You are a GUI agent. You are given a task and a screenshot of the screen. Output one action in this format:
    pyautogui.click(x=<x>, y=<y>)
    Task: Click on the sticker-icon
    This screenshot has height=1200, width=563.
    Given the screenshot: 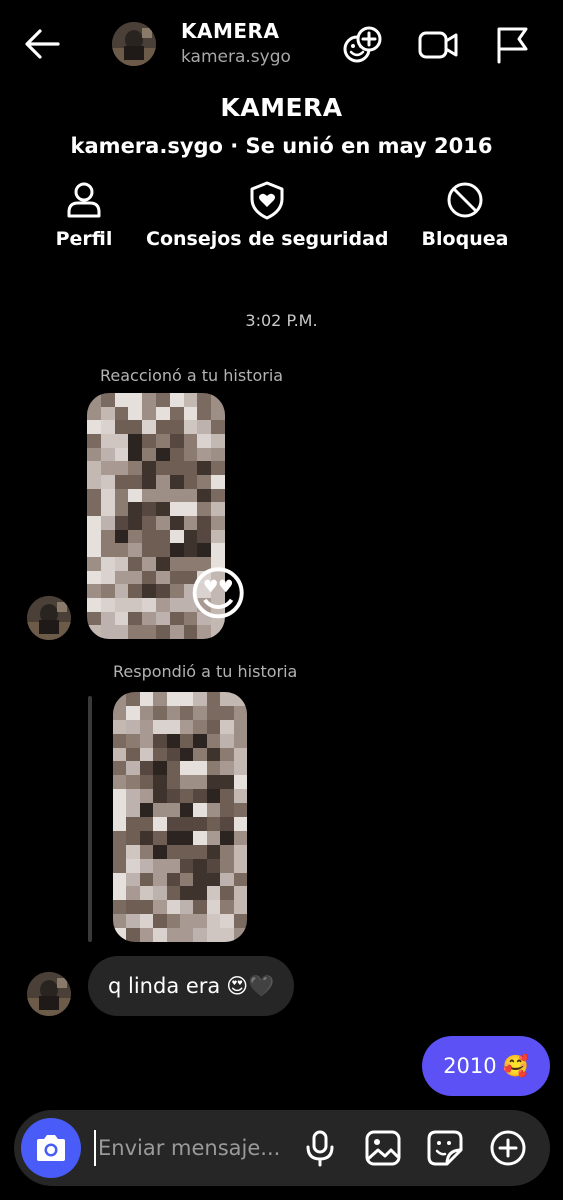 What is the action you would take?
    pyautogui.click(x=445, y=1148)
    